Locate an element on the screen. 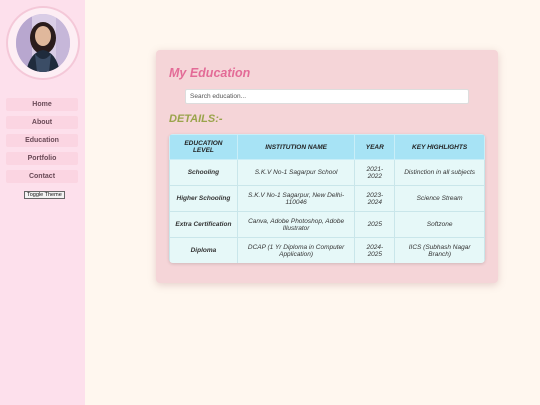  cell-year: 2023-2024 is located at coordinates (375, 198).